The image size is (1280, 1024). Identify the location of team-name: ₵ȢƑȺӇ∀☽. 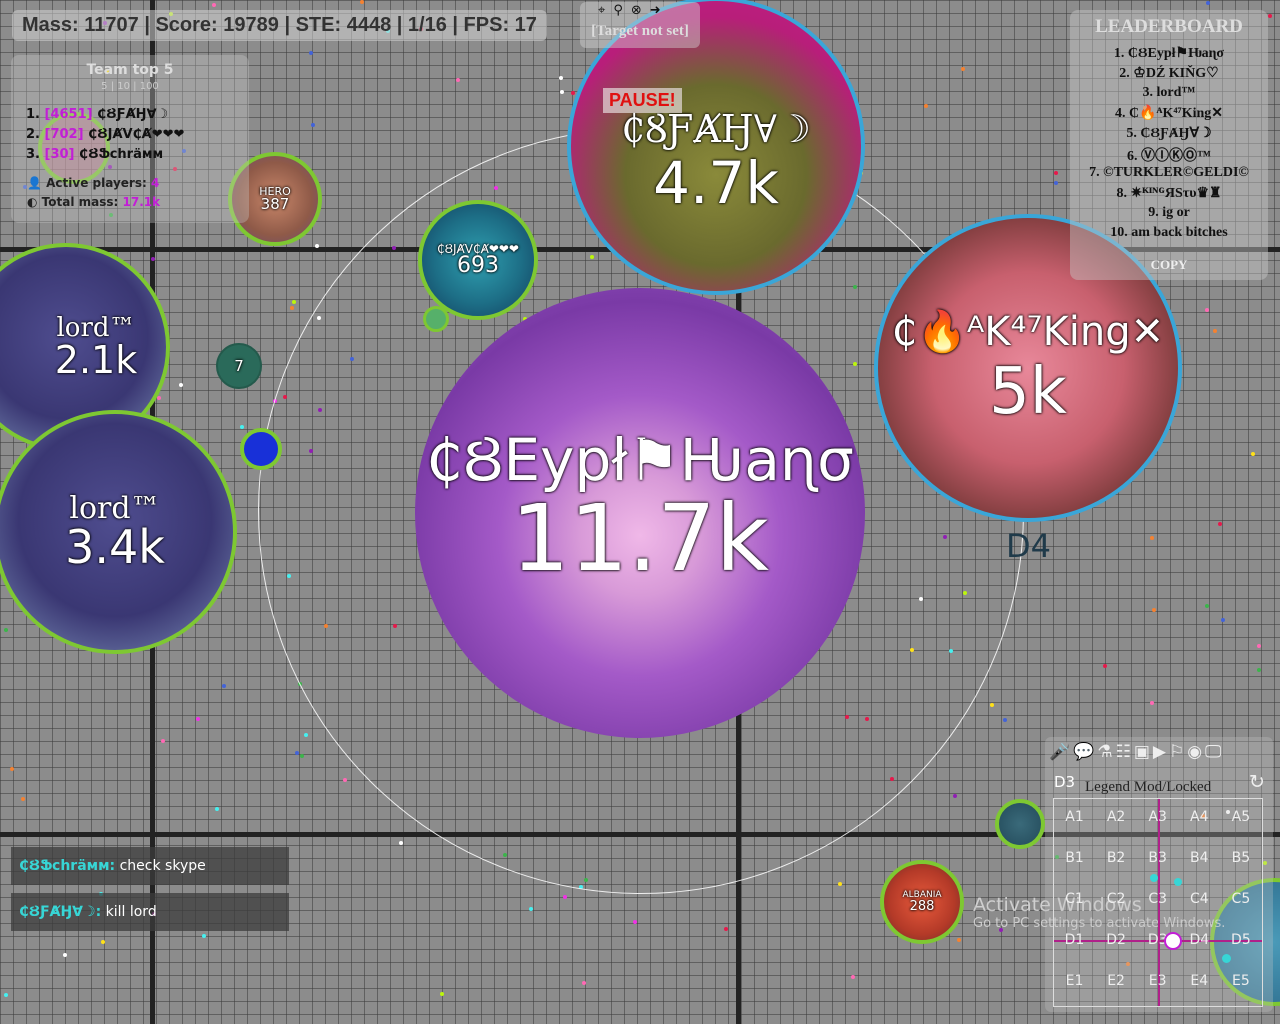
(133, 114).